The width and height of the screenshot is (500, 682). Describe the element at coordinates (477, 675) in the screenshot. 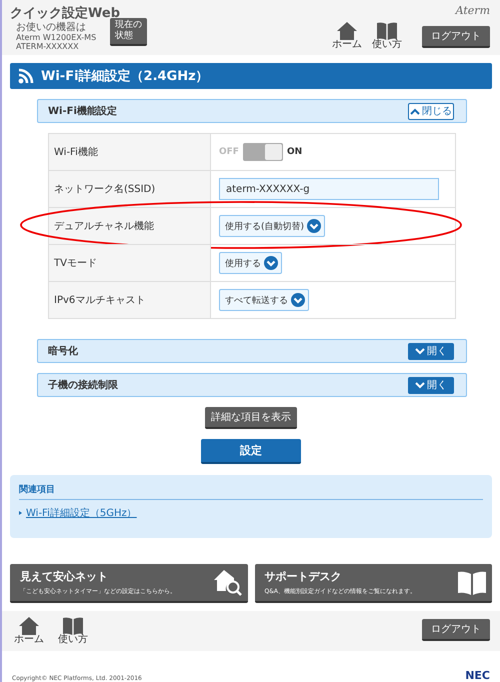

I see `company-logo: NEC` at that location.